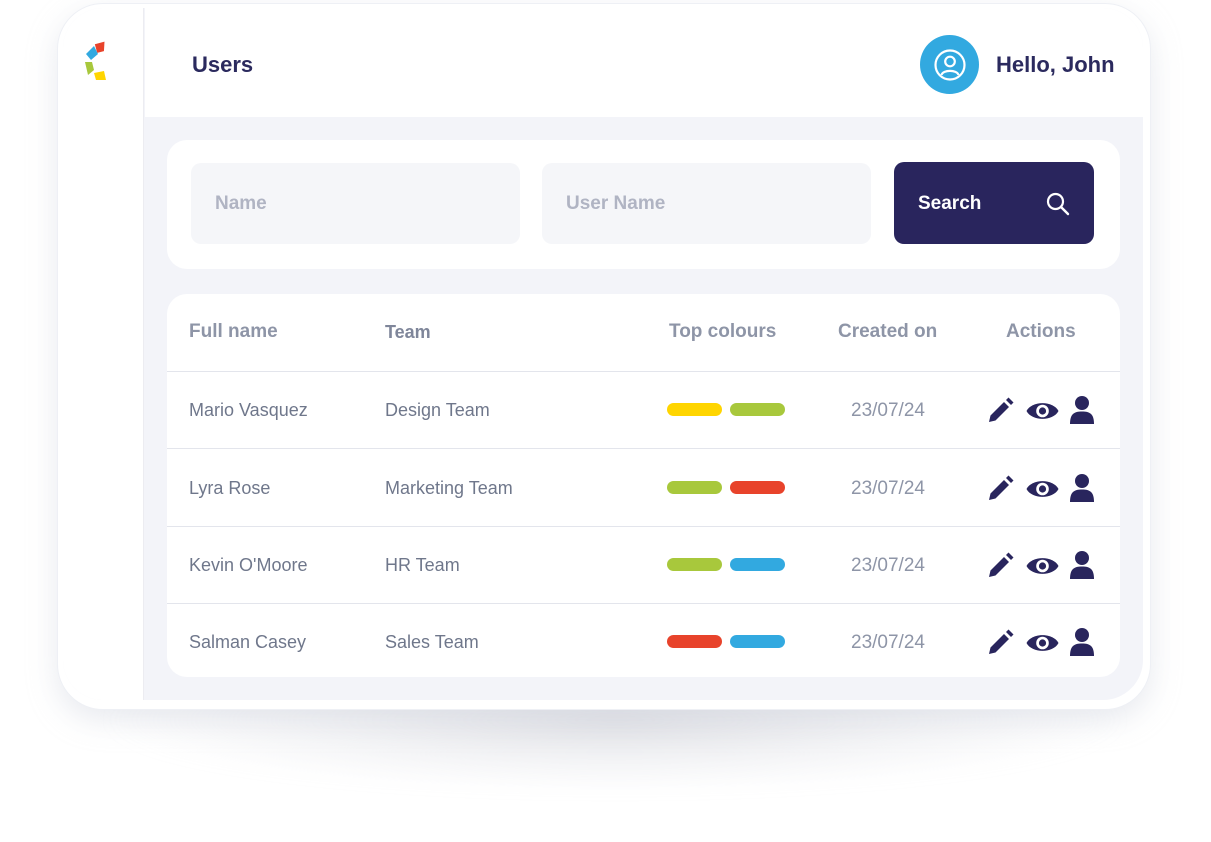  I want to click on greeting-text: Hello, John, so click(1055, 64).